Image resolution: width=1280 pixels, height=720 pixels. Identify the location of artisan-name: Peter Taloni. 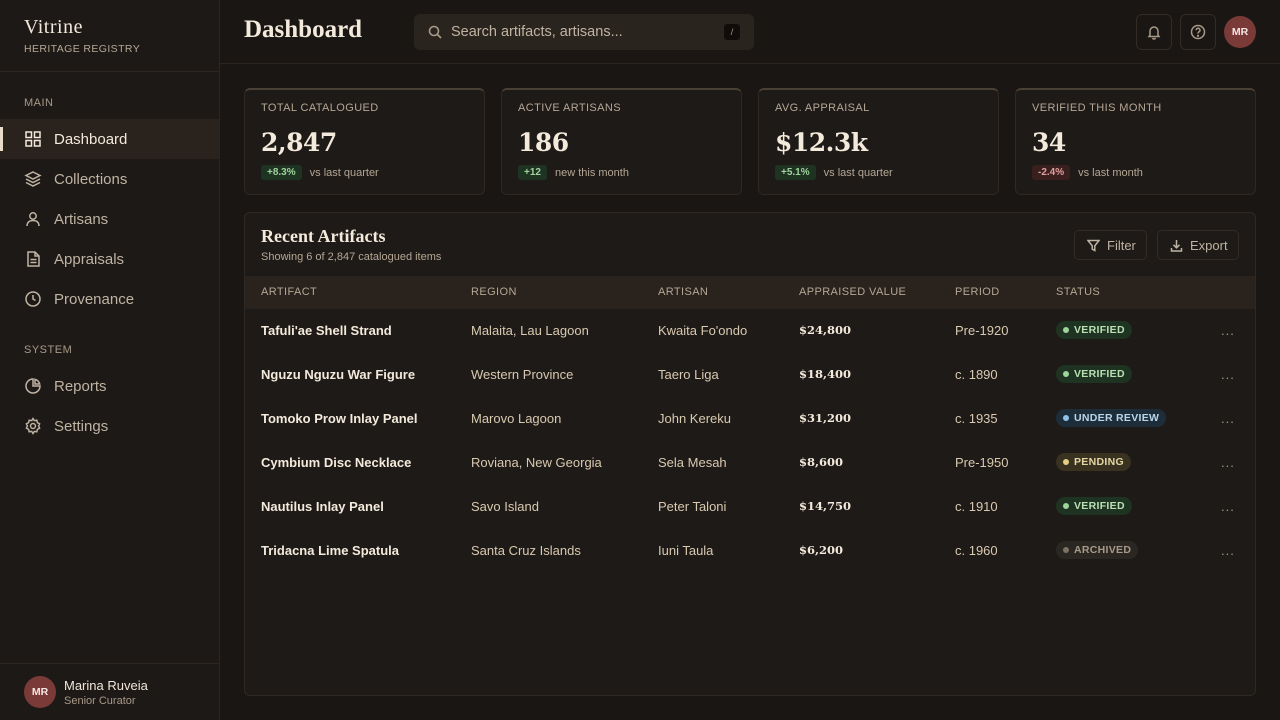
(692, 506).